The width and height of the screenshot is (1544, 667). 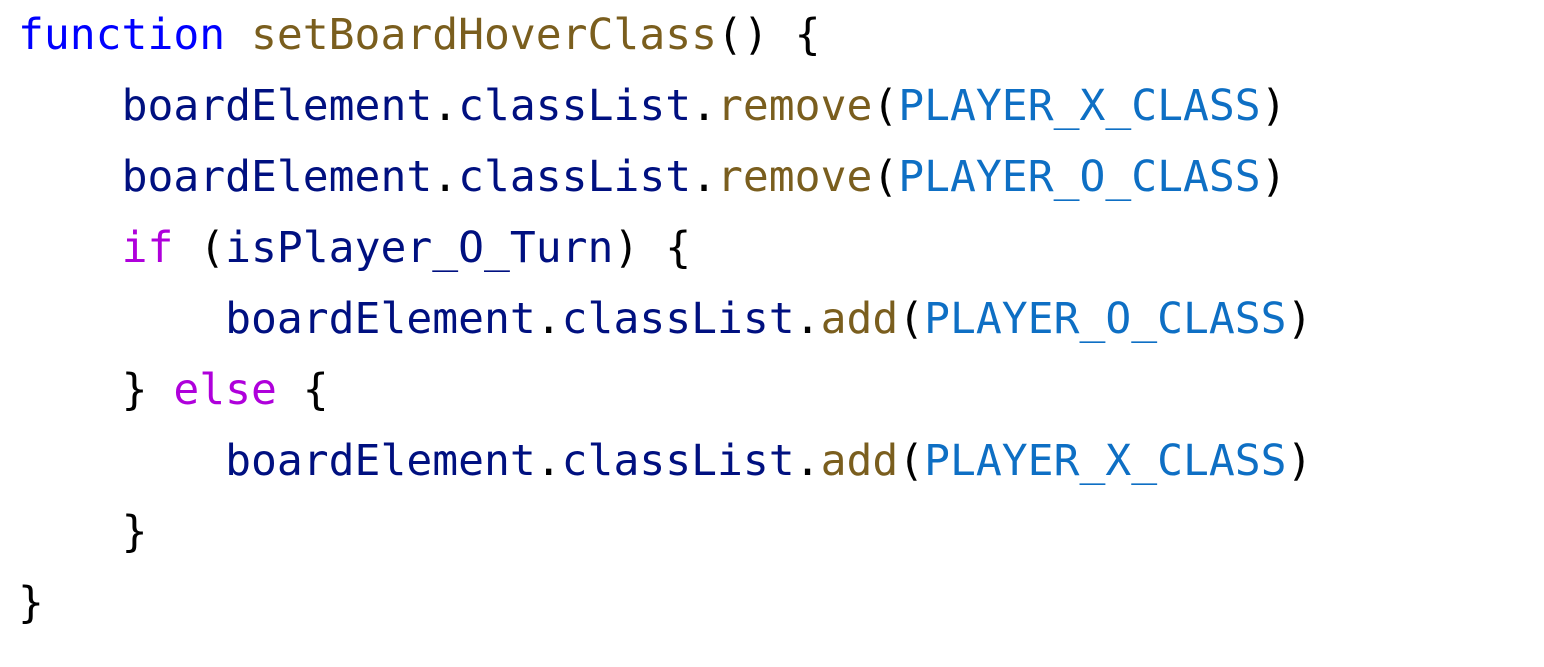 What do you see at coordinates (225, 390) in the screenshot?
I see `code-token-control: else` at bounding box center [225, 390].